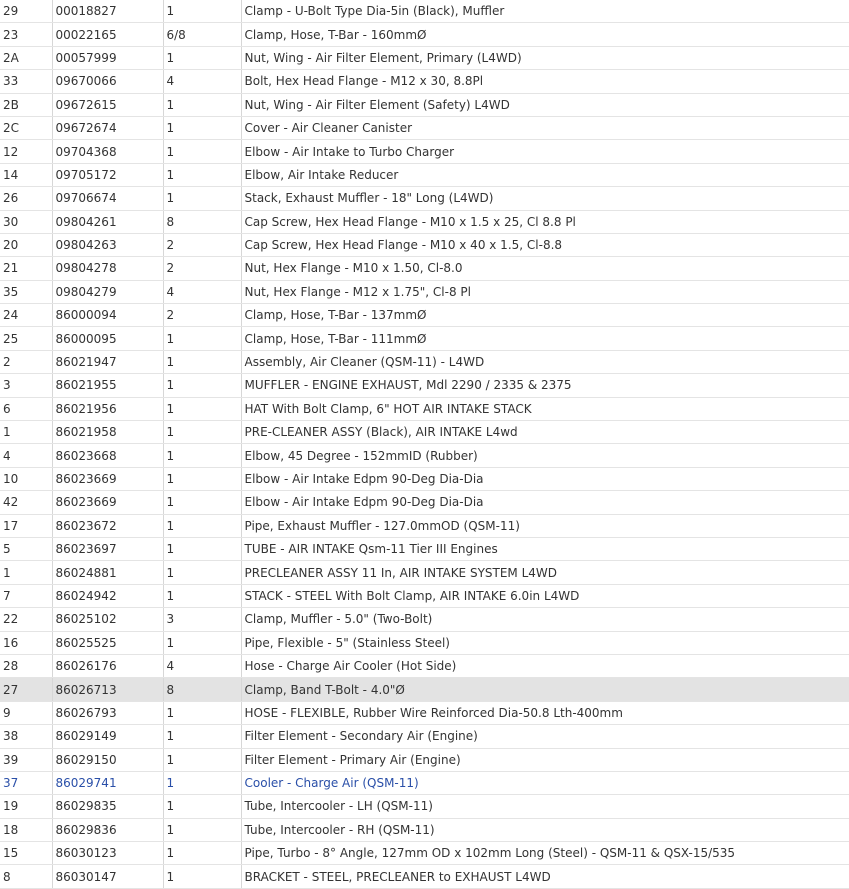 The image size is (849, 889). What do you see at coordinates (108, 596) in the screenshot?
I see `part-number-cell: 86024942` at bounding box center [108, 596].